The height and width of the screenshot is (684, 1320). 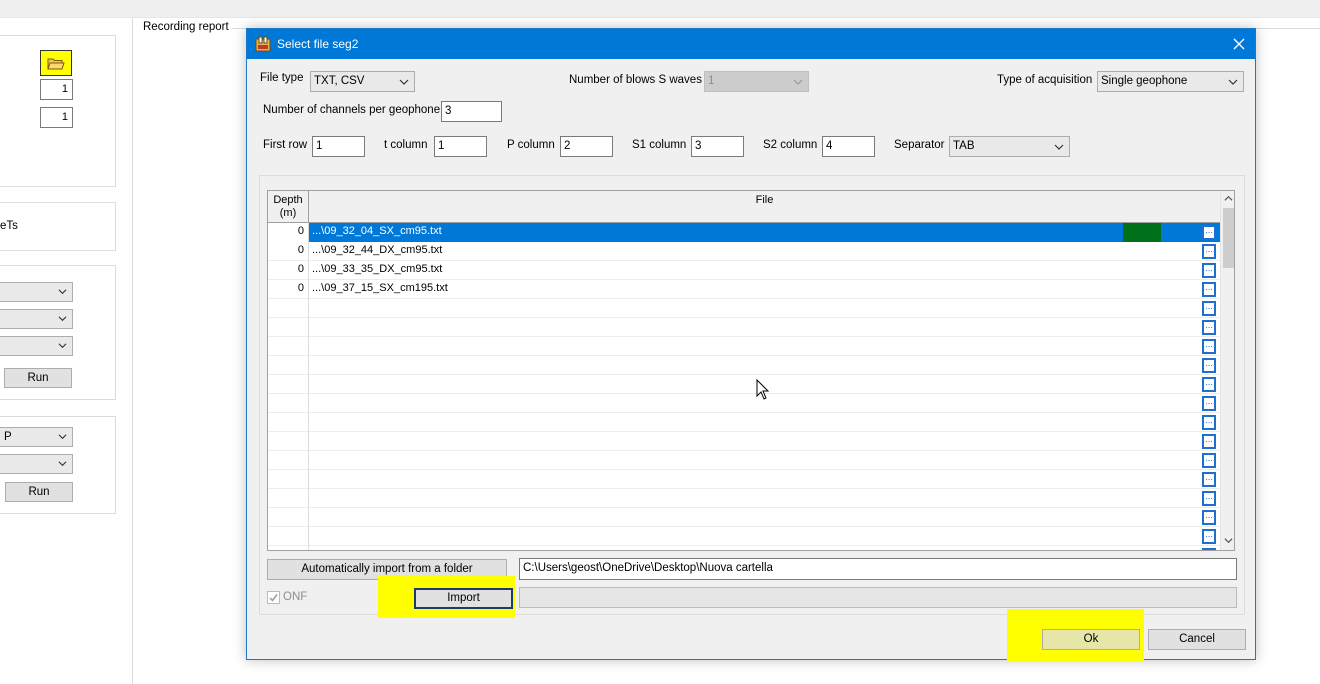 What do you see at coordinates (586, 146) in the screenshot?
I see `p-column-input: 2` at bounding box center [586, 146].